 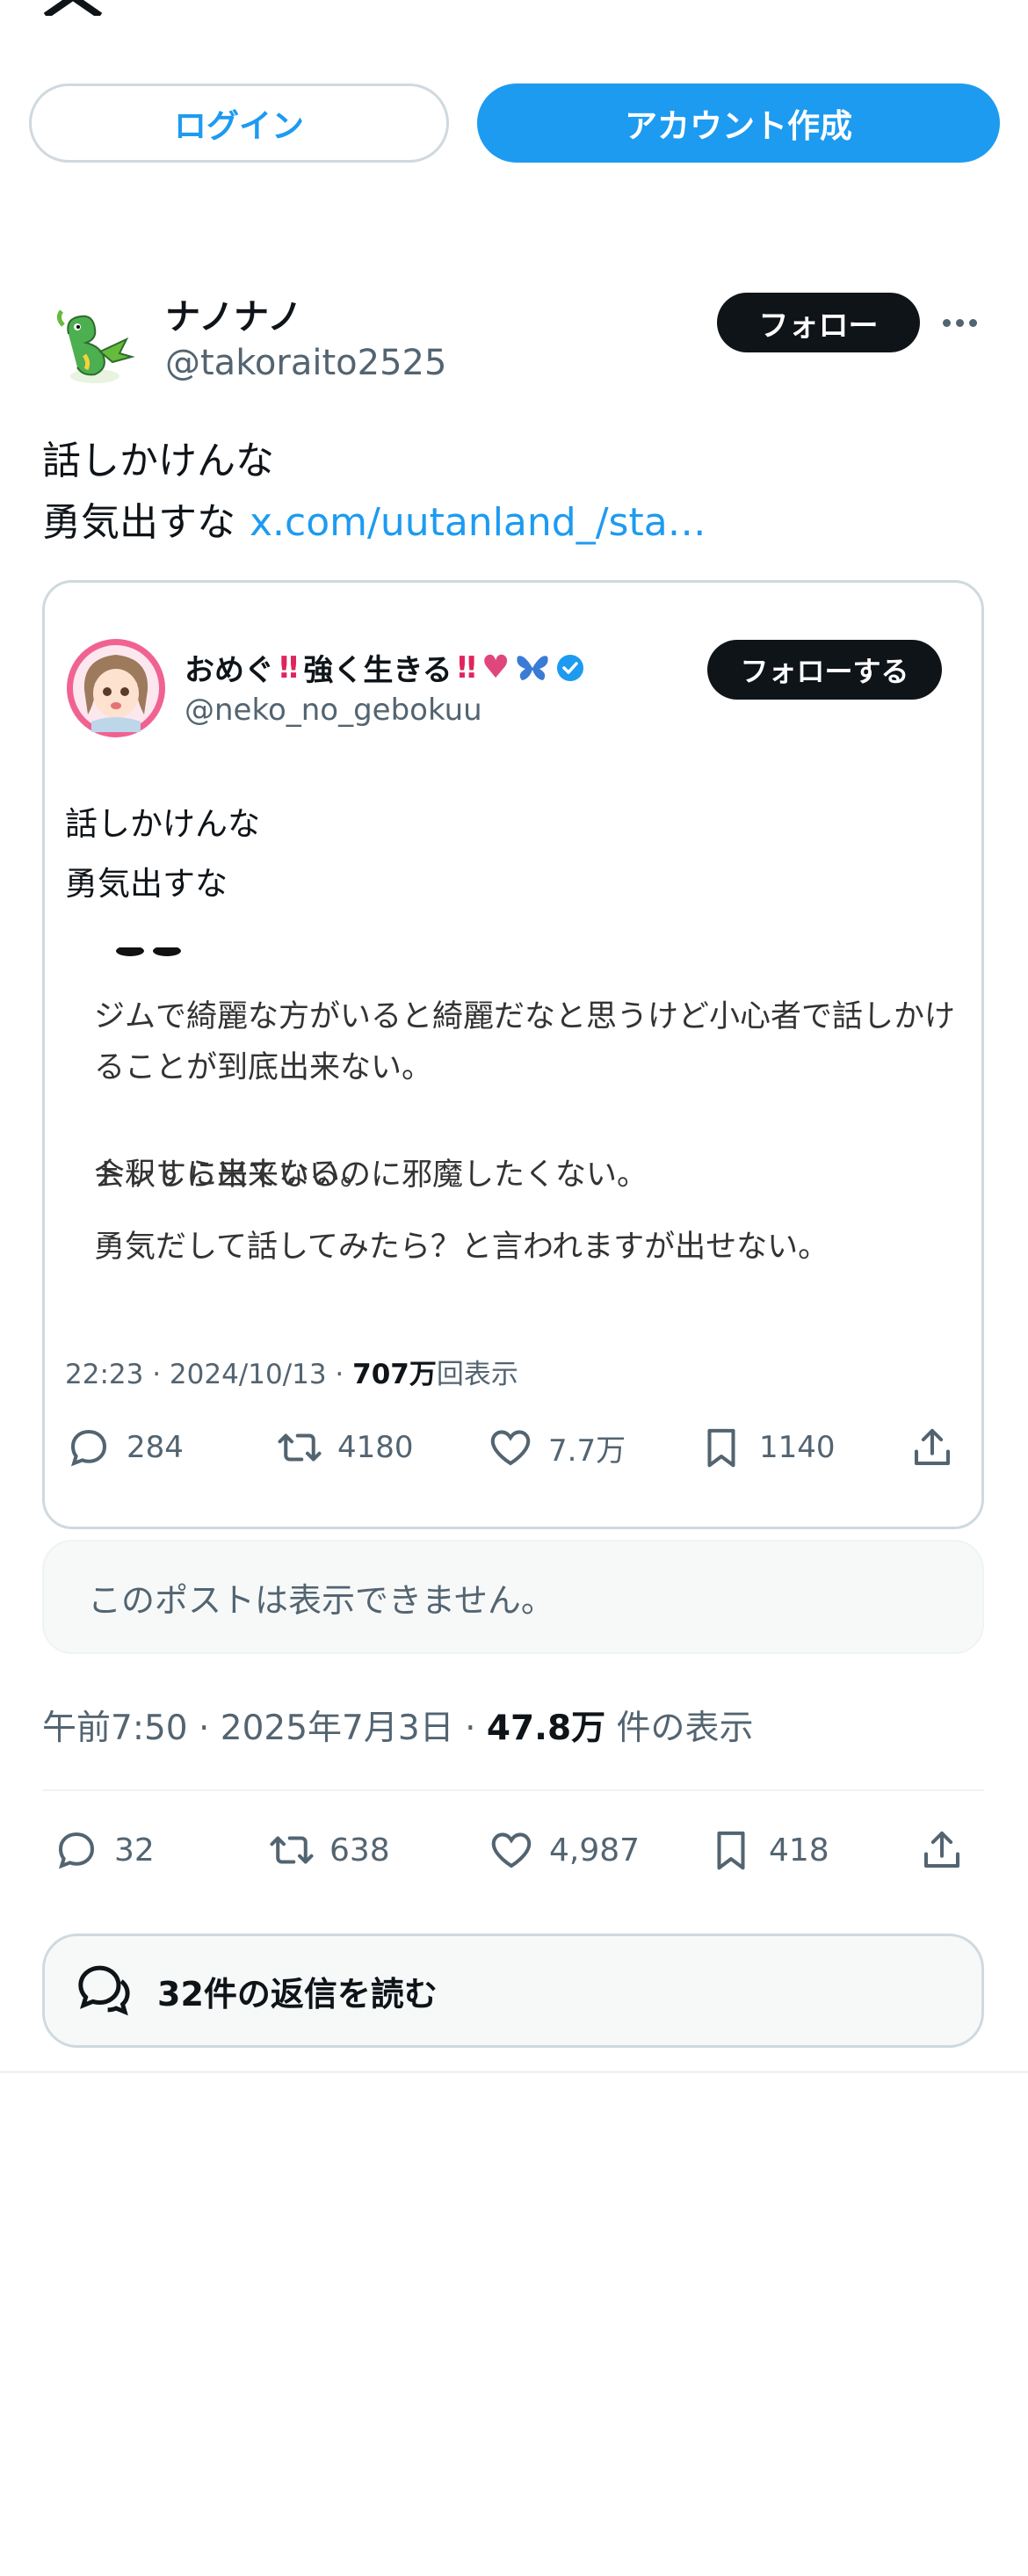 What do you see at coordinates (155, 1447) in the screenshot?
I see `embedded-reply-count: 284` at bounding box center [155, 1447].